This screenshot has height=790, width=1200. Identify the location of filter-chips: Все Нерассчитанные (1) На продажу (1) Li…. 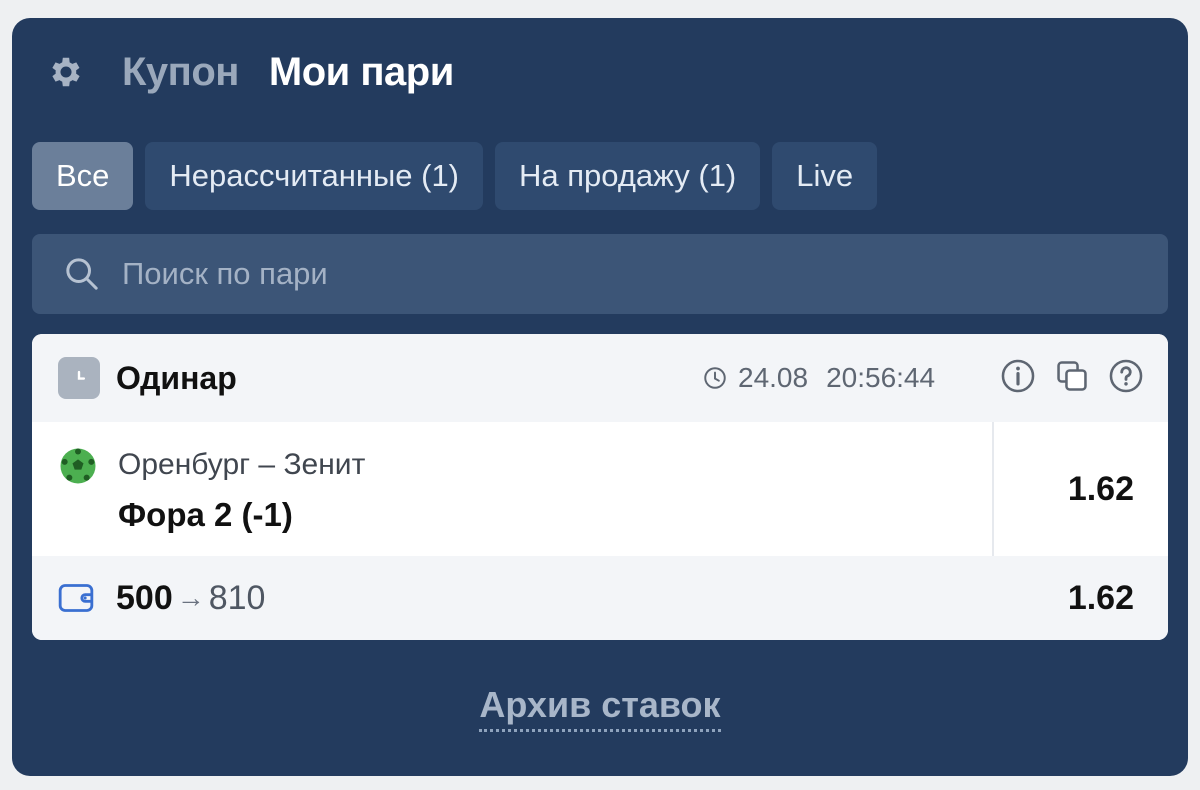
(455, 176).